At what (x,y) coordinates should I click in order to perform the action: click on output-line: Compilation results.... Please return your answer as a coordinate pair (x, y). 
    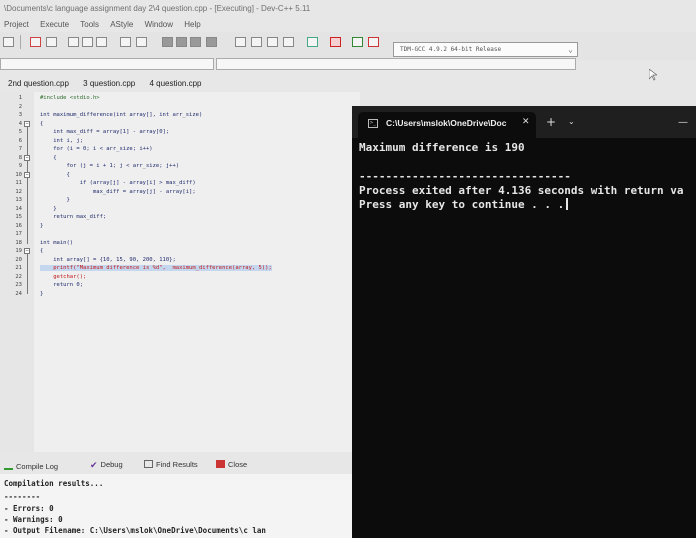
    Looking at the image, I should click on (54, 483).